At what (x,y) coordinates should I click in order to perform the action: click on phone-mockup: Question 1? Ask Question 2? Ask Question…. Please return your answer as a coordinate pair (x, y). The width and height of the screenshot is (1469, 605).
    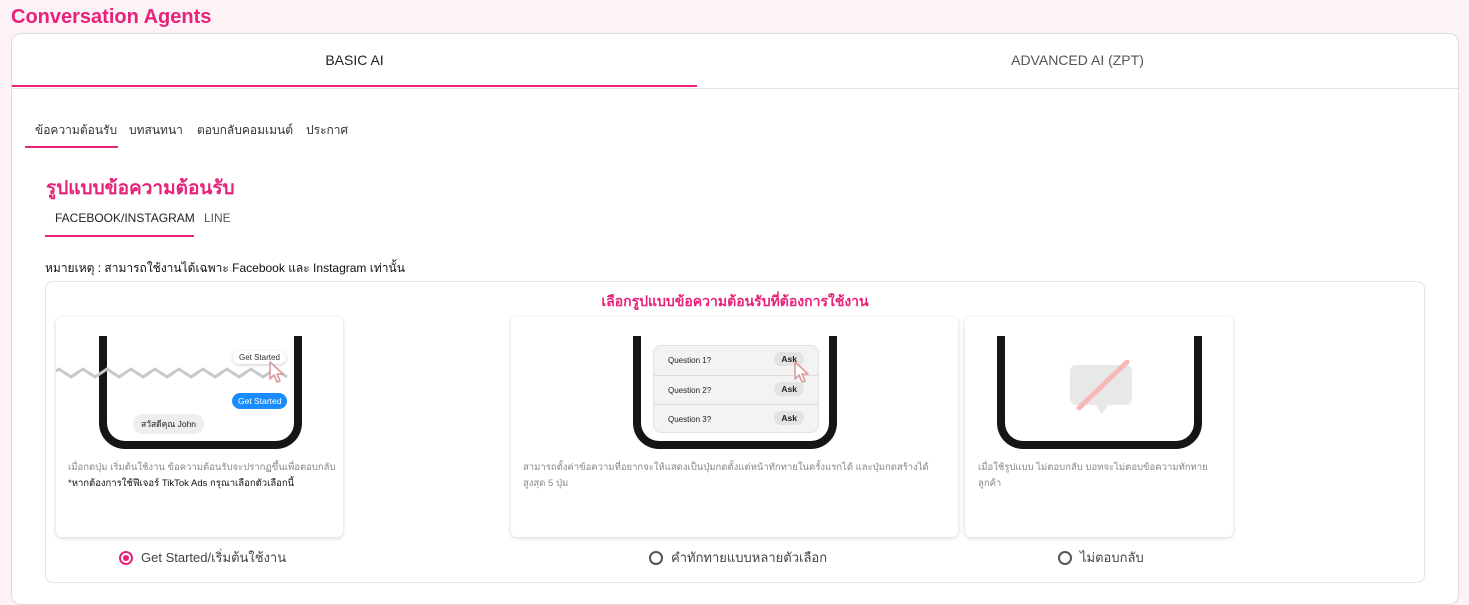
    Looking at the image, I should click on (735, 392).